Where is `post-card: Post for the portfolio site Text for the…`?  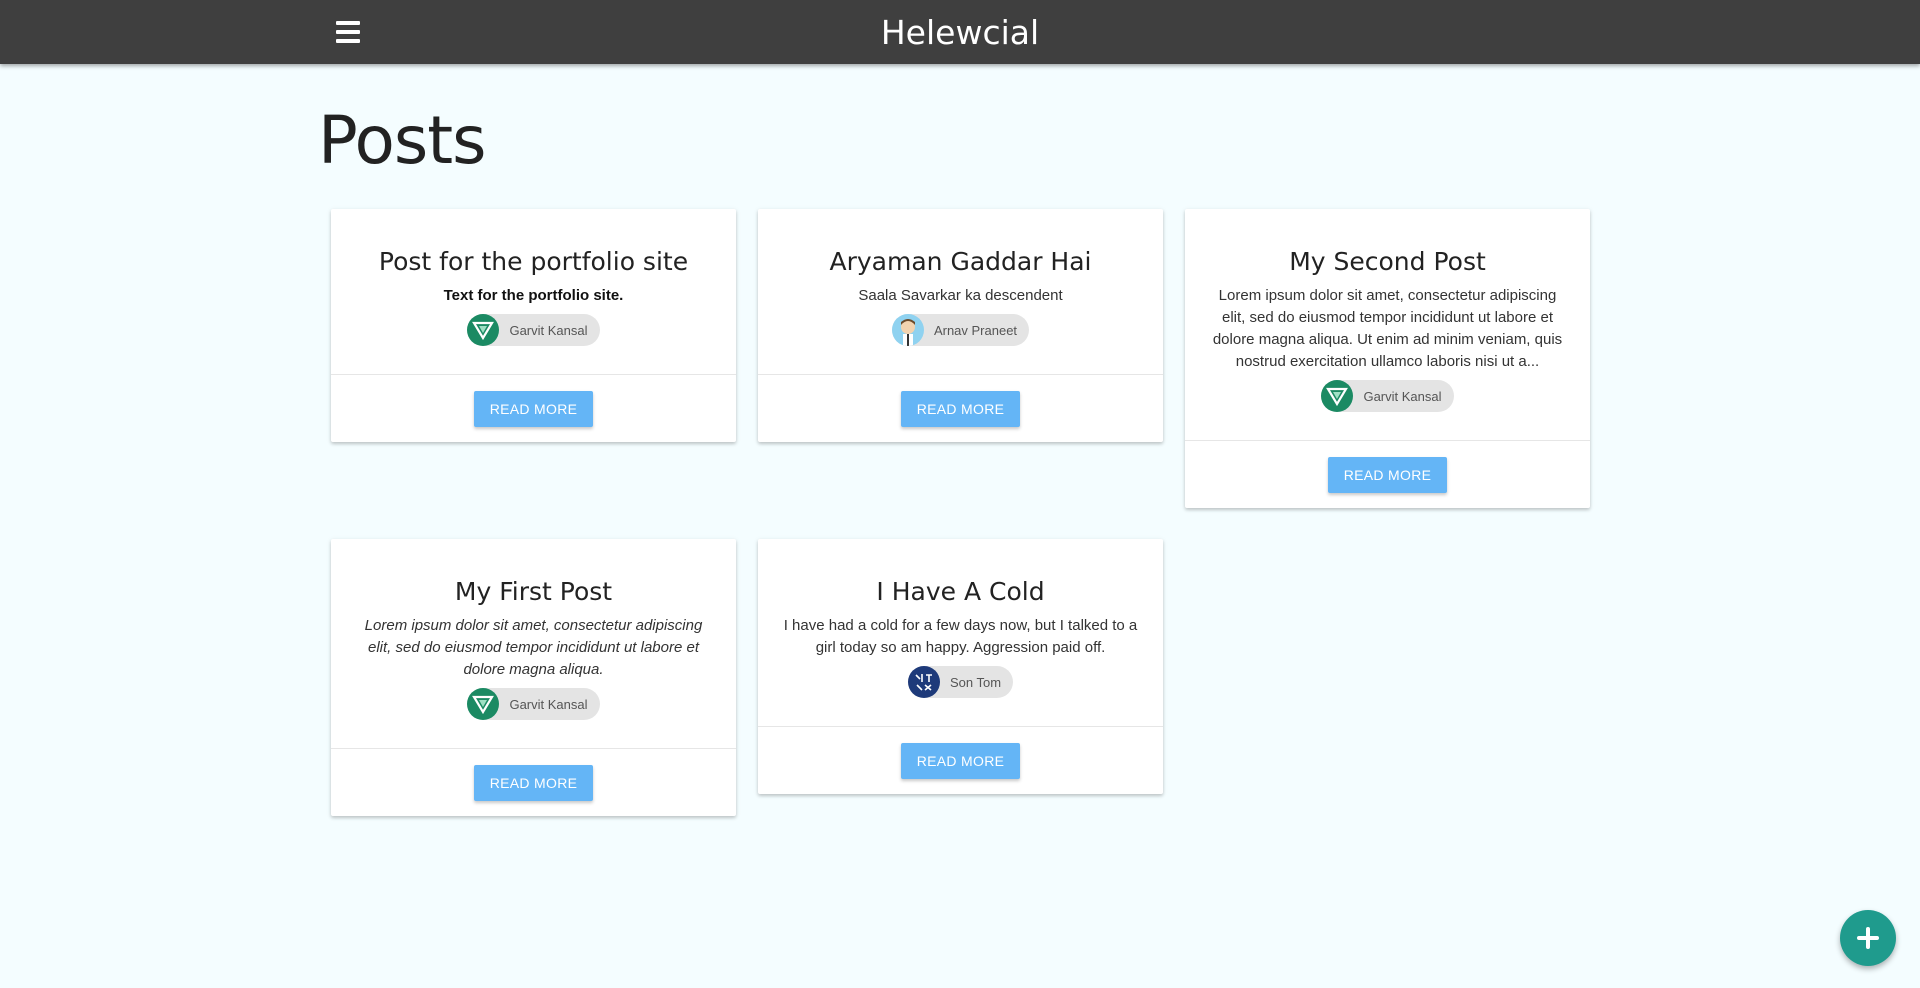
post-card: Post for the portfolio site Text for the… is located at coordinates (533, 325).